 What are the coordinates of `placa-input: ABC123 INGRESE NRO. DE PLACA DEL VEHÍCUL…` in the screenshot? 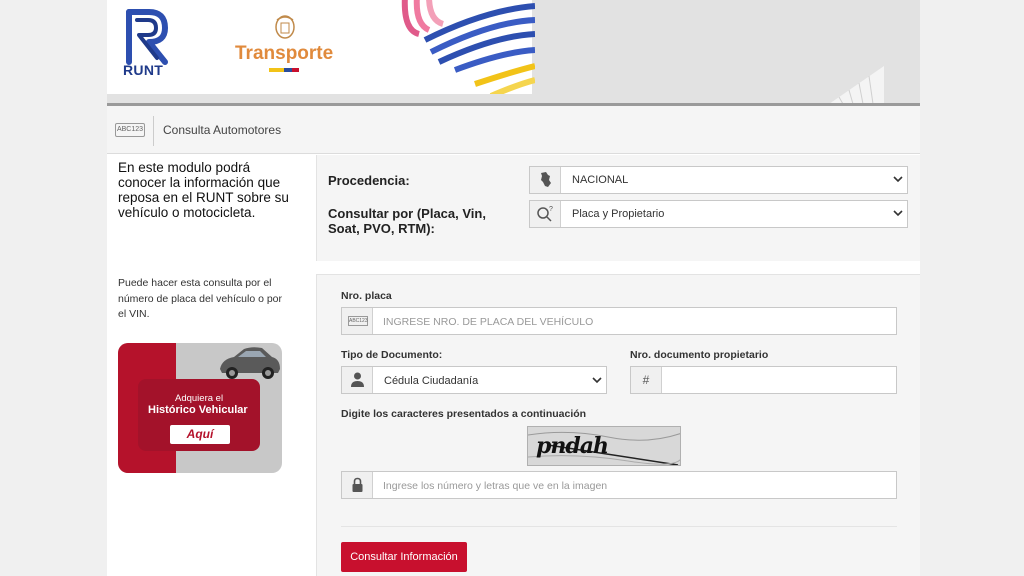 It's located at (619, 321).